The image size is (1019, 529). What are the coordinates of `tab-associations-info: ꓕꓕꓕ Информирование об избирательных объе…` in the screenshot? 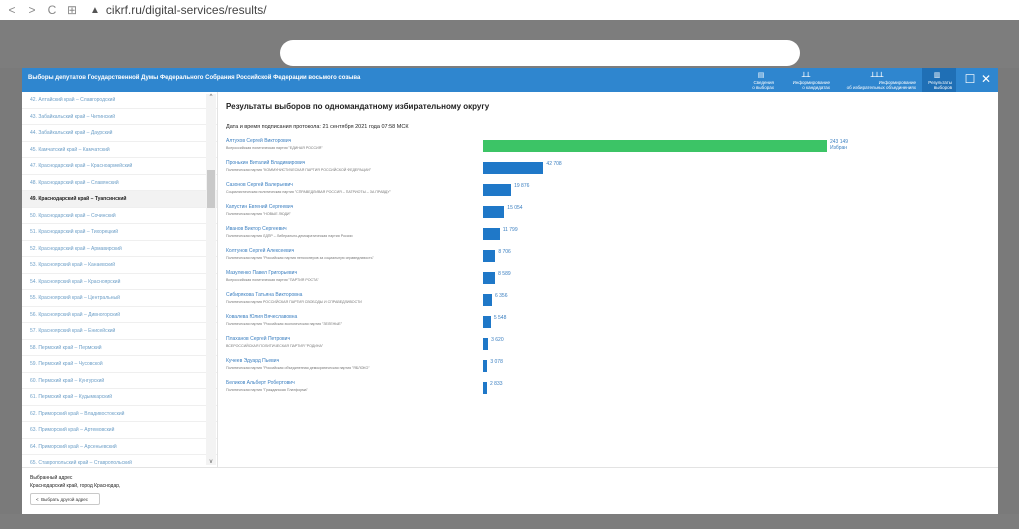 It's located at (879, 80).